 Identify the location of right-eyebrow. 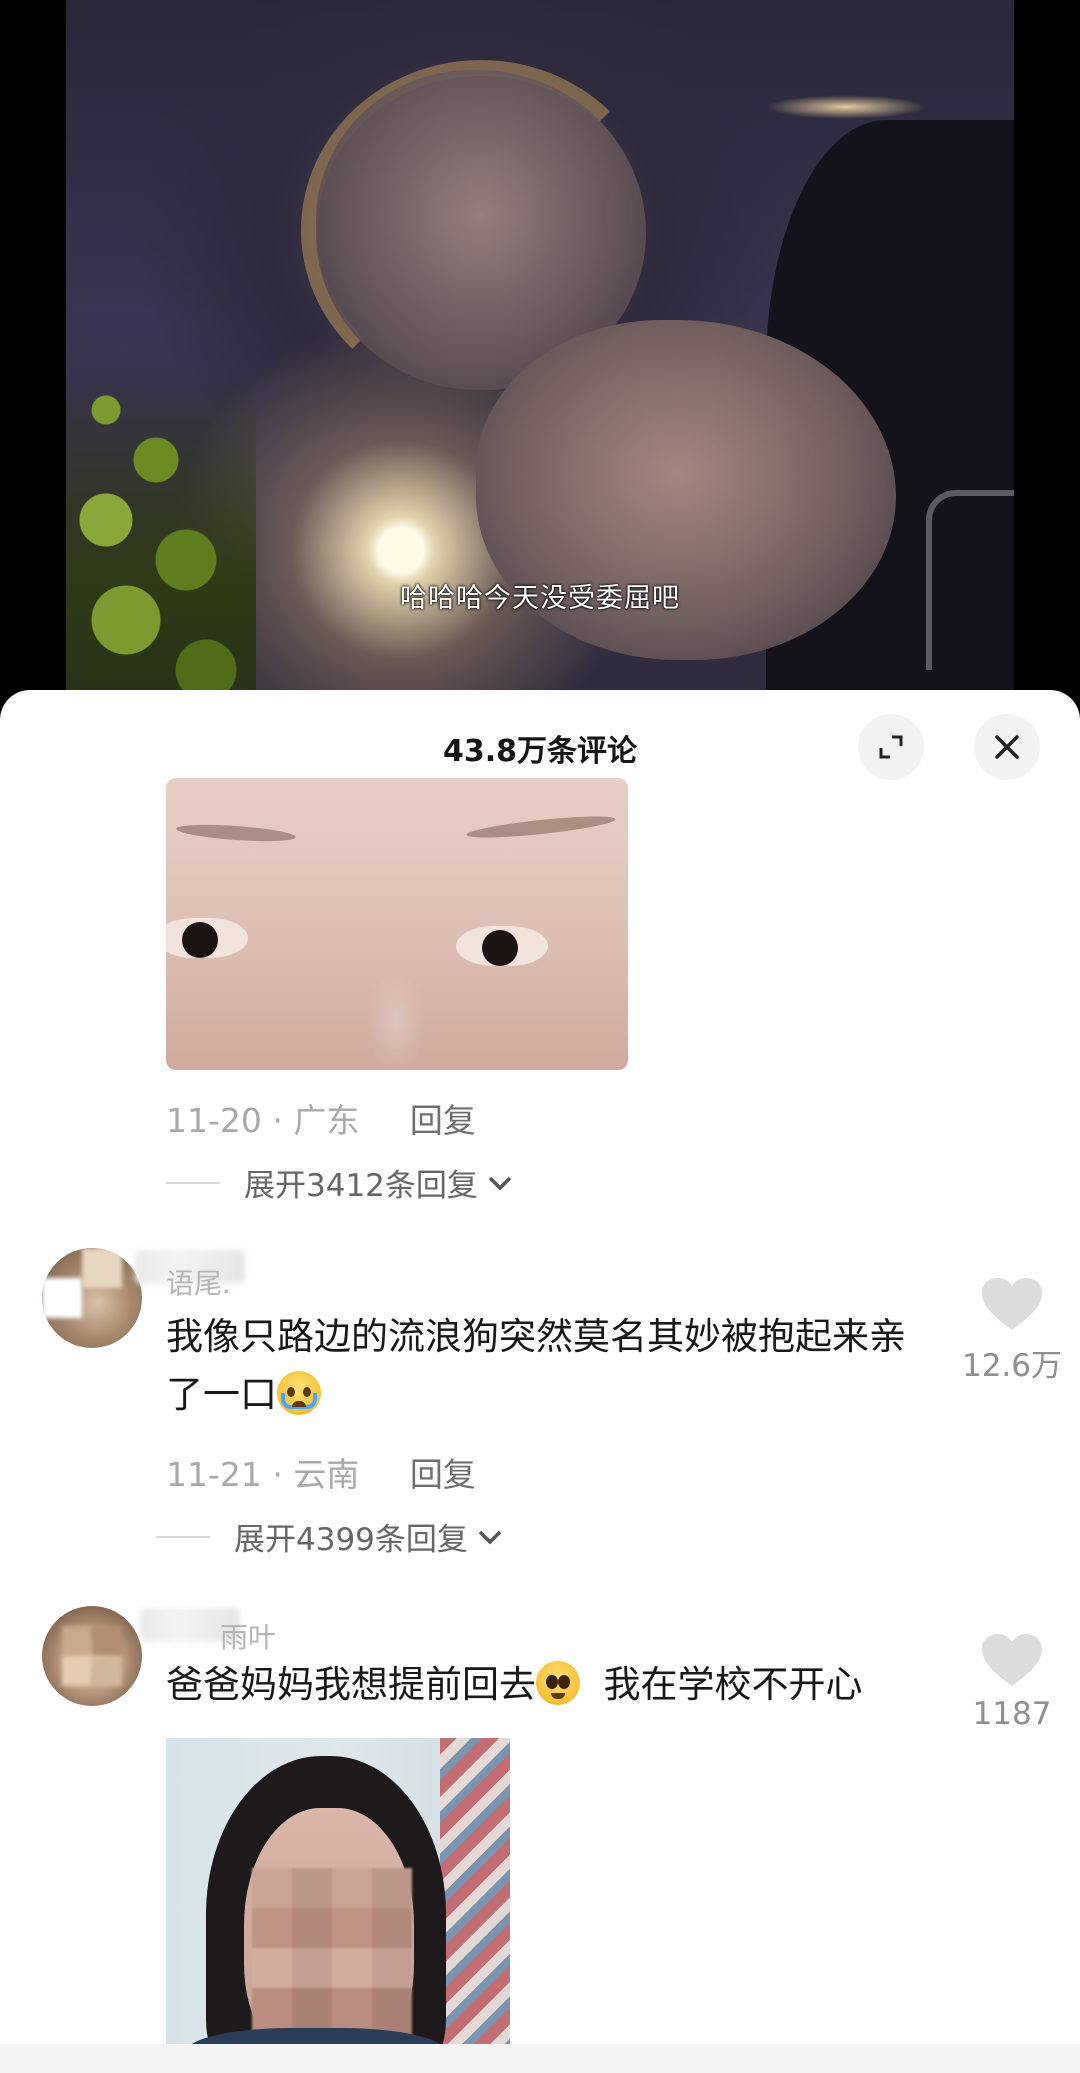
(541, 827).